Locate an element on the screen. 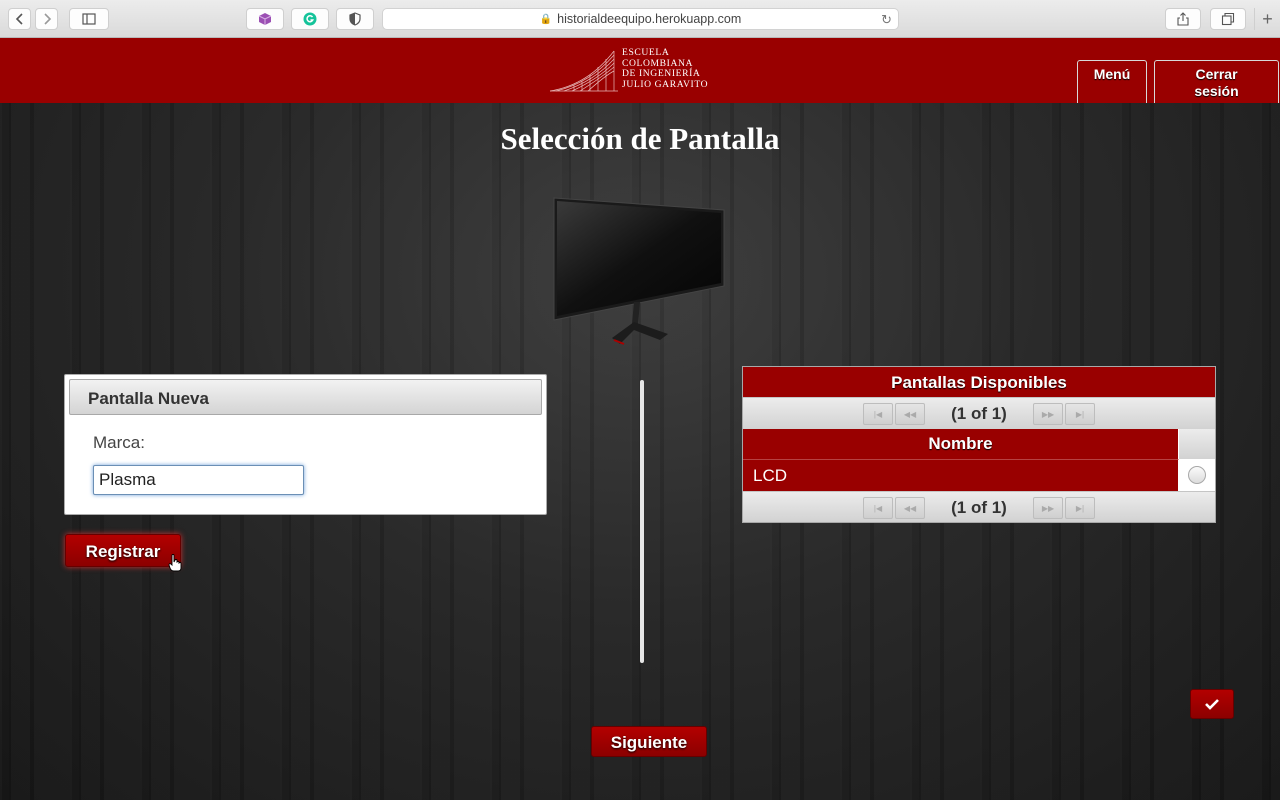 The image size is (1280, 800). shield-icon is located at coordinates (355, 19).